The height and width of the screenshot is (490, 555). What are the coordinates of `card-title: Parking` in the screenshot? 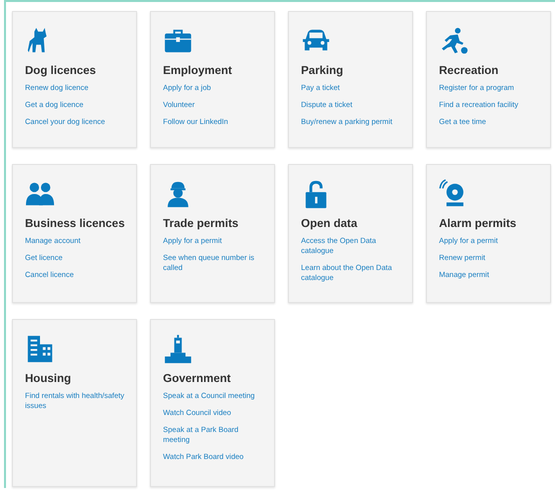 It's located at (322, 71).